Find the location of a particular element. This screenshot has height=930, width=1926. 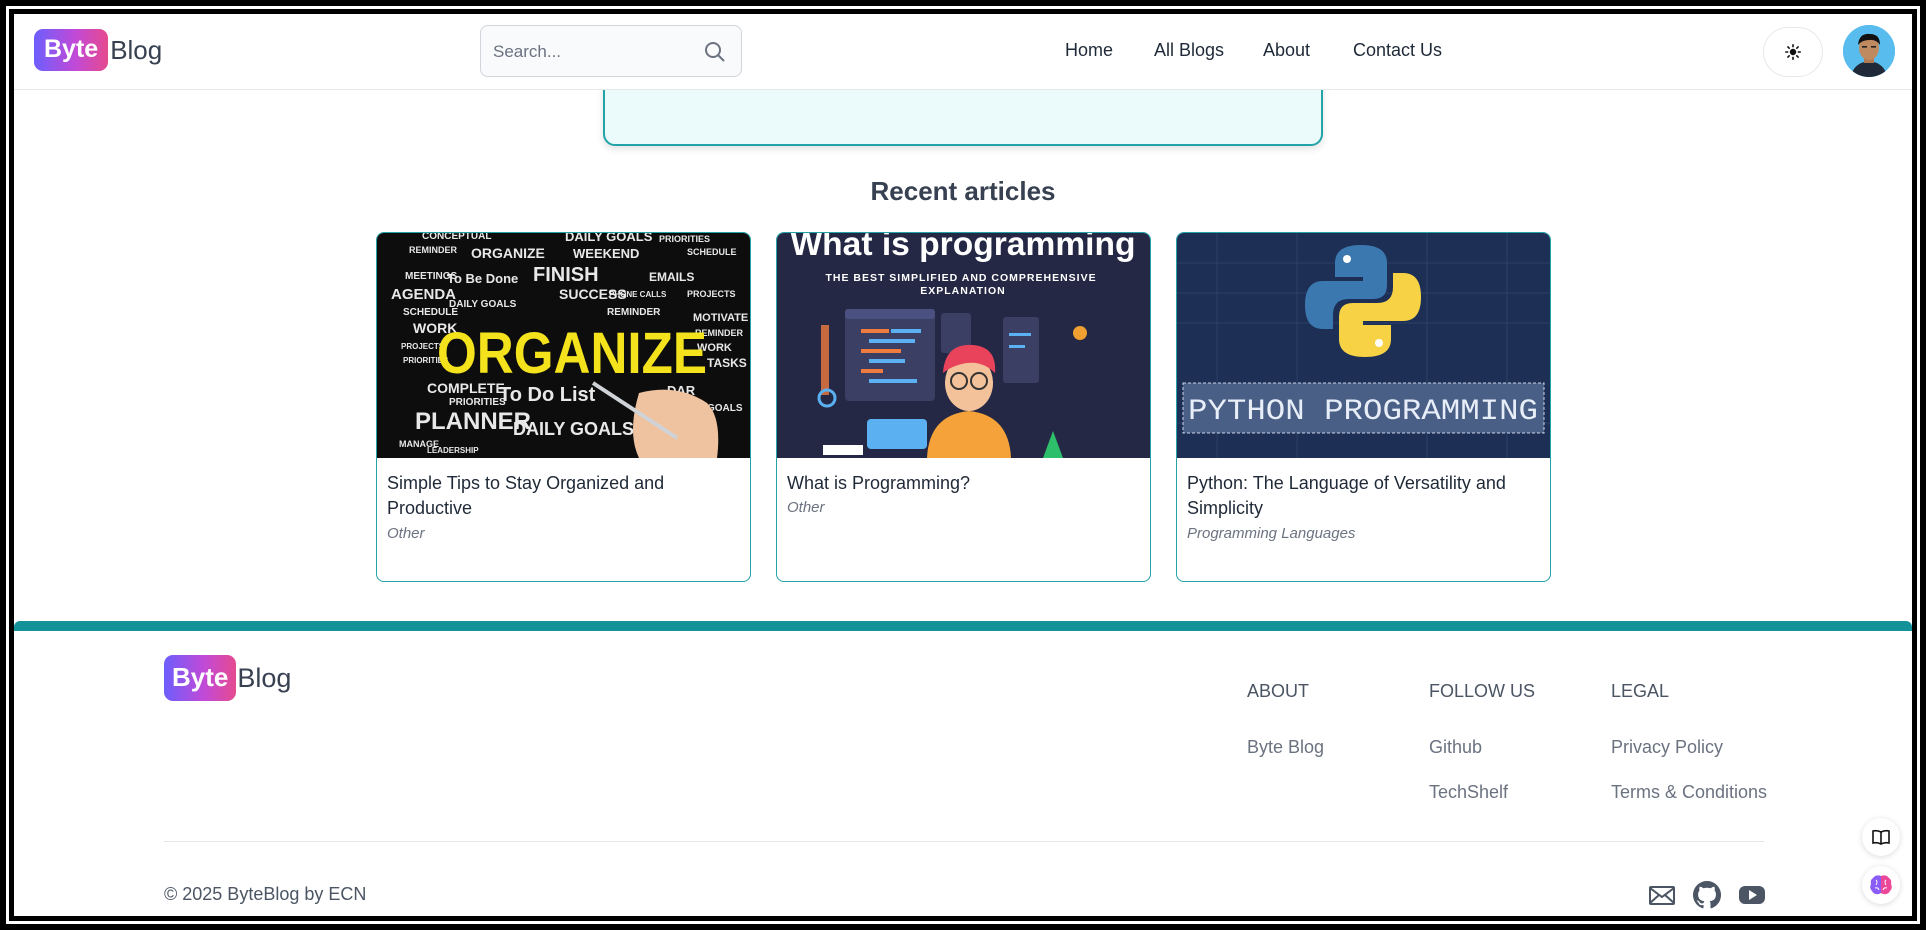

article-category: Programming Languages is located at coordinates (1271, 533).